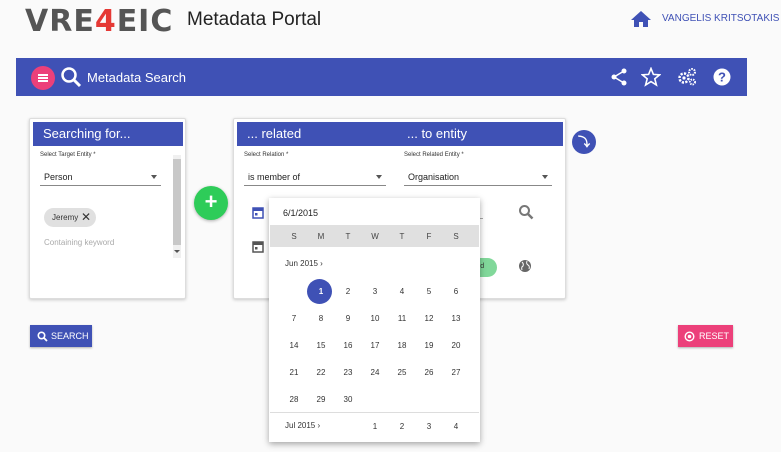 The image size is (781, 452). Describe the element at coordinates (321, 372) in the screenshot. I see `calendar-day: 22` at that location.